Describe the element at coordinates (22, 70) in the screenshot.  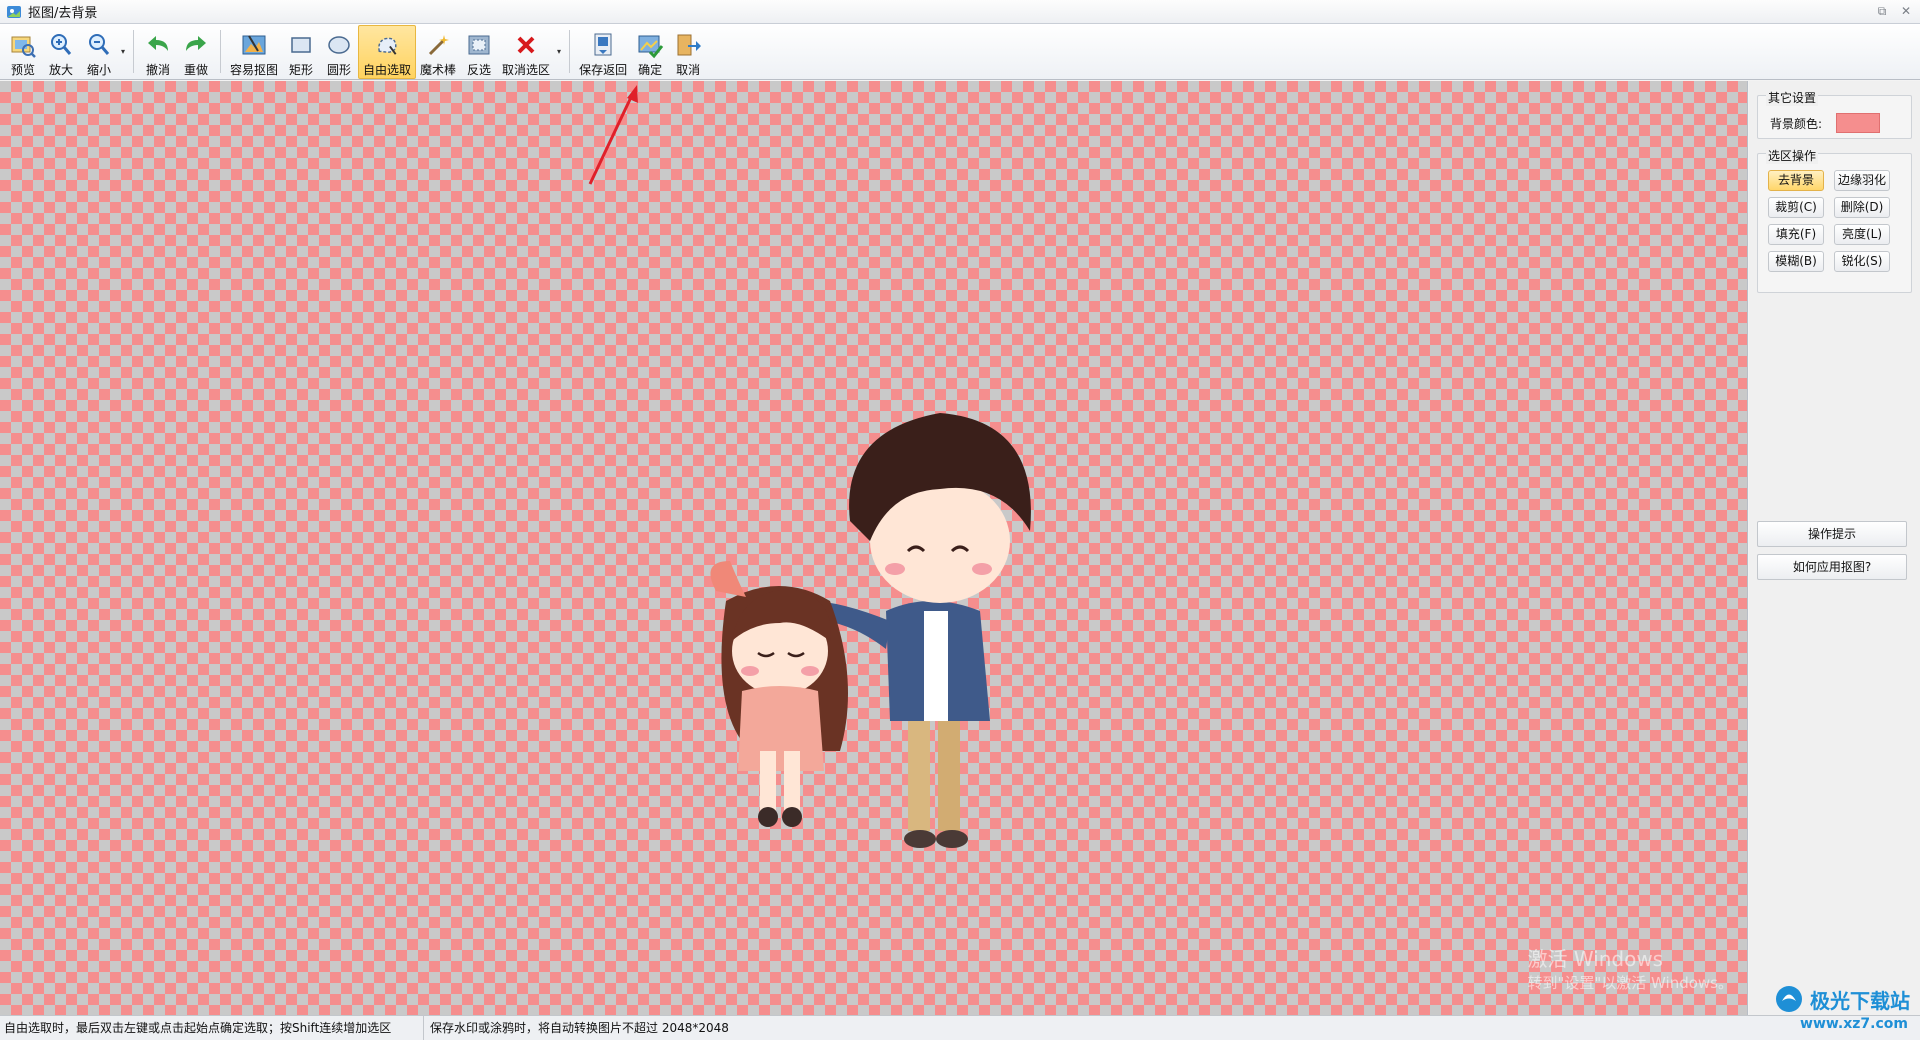
I see `preview-label: 预览` at that location.